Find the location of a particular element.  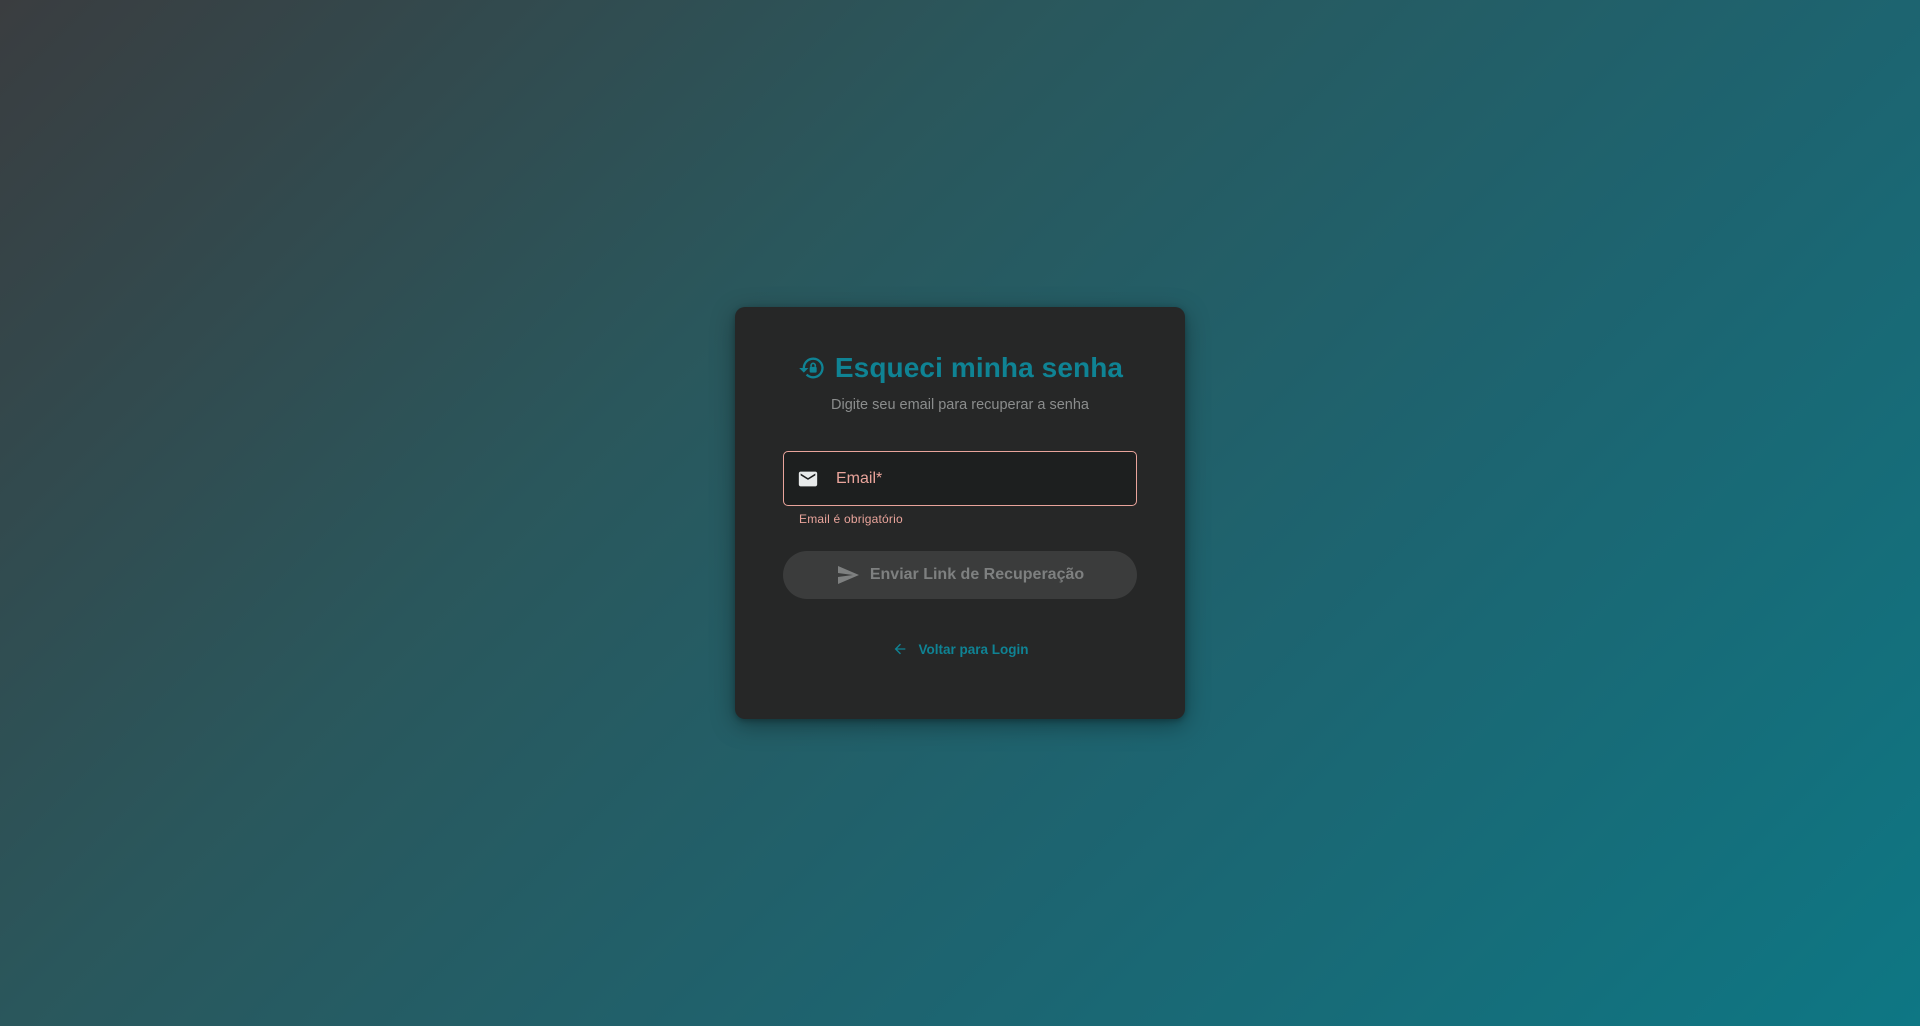

arrow-left-icon is located at coordinates (900, 649).